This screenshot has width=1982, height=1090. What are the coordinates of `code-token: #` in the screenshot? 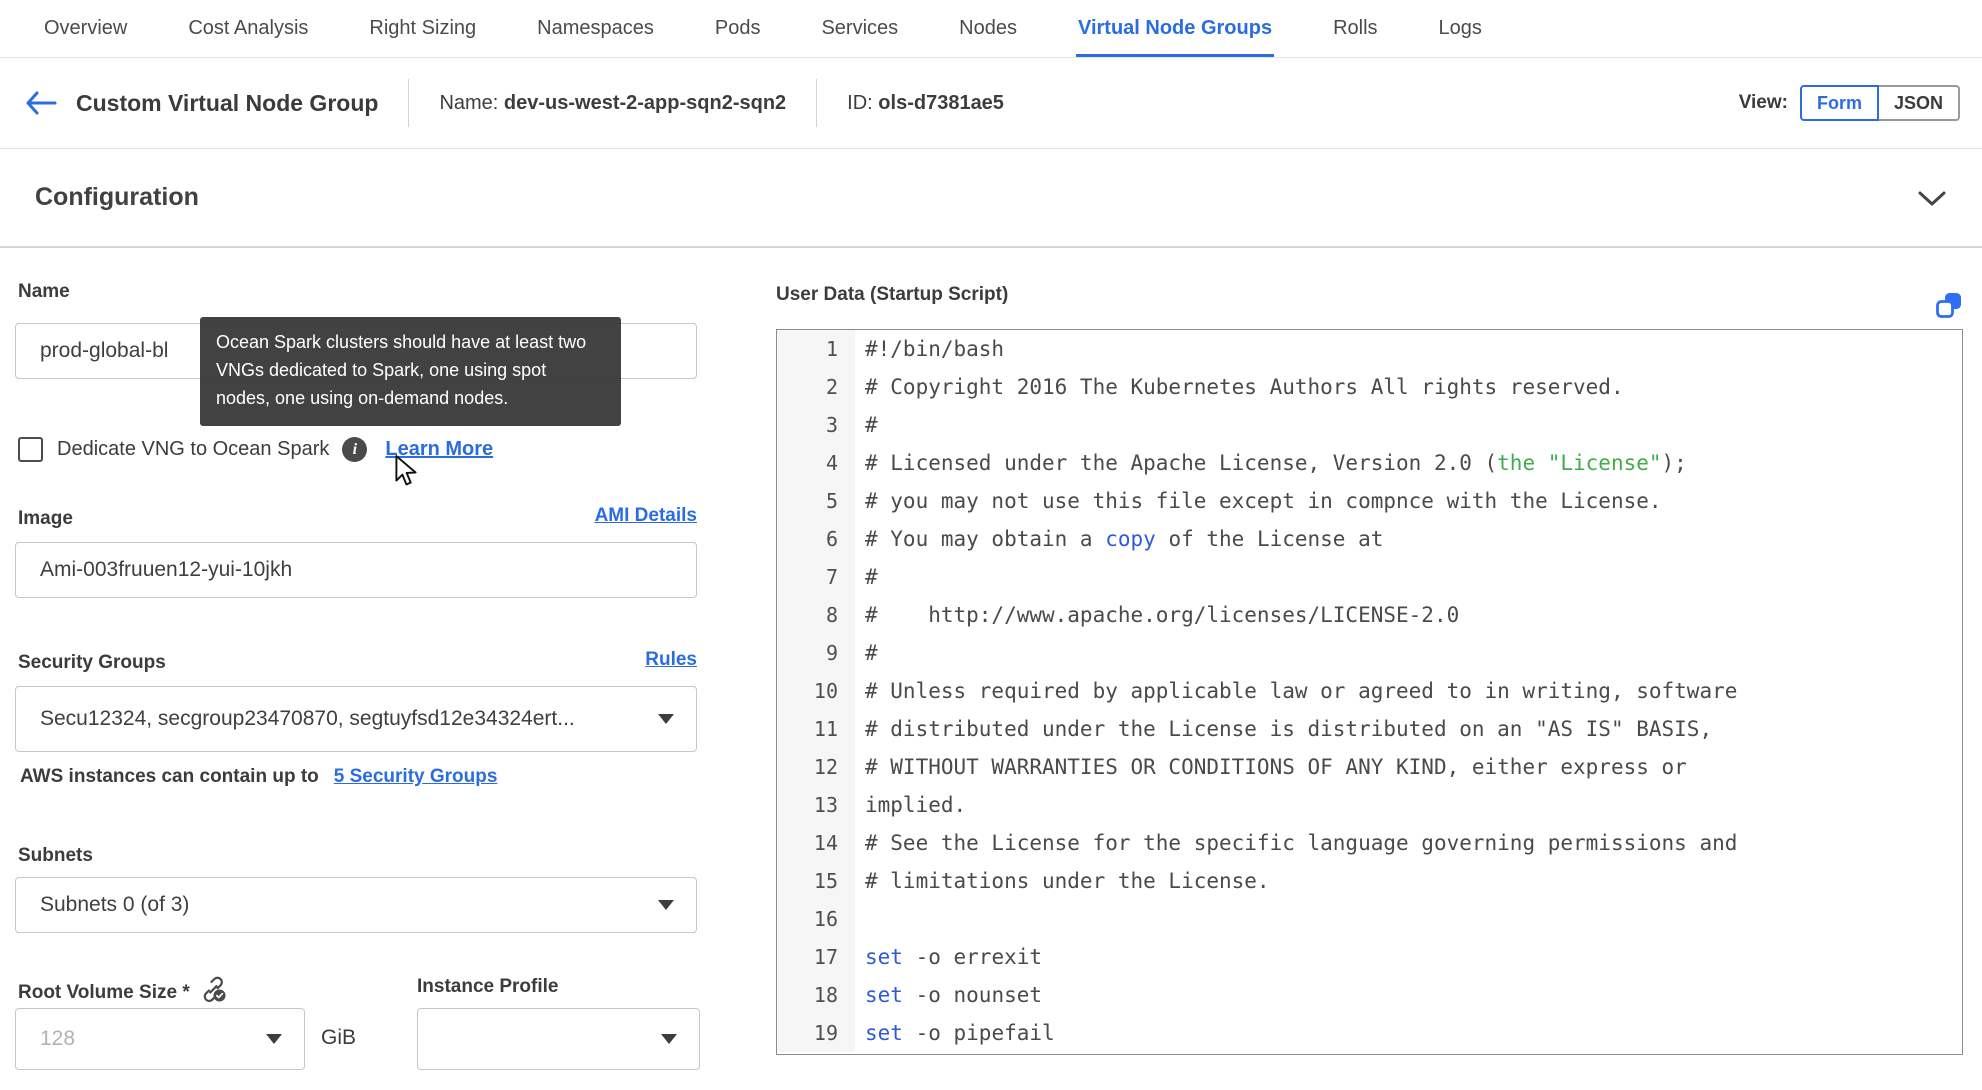 It's located at (871, 577).